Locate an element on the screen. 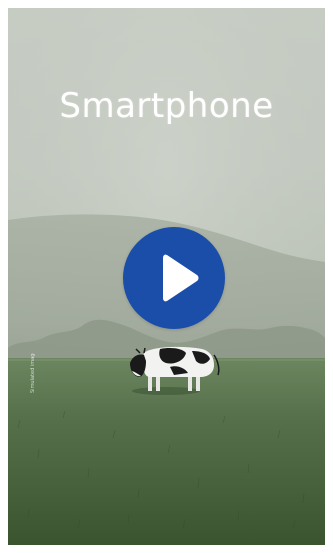  play-icon is located at coordinates (181, 278).